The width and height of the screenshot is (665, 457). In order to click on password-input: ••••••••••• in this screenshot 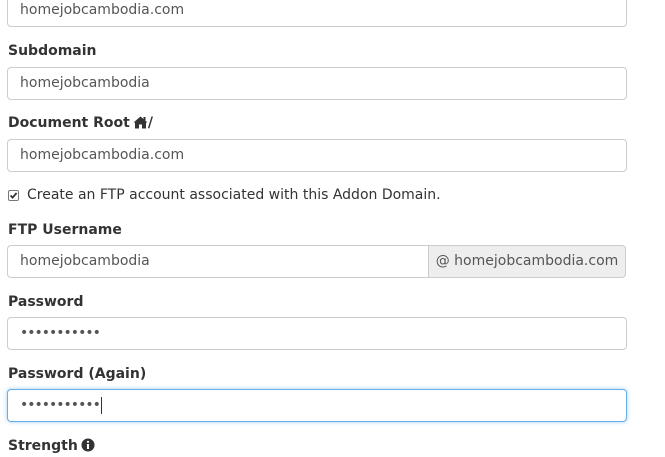, I will do `click(317, 333)`.